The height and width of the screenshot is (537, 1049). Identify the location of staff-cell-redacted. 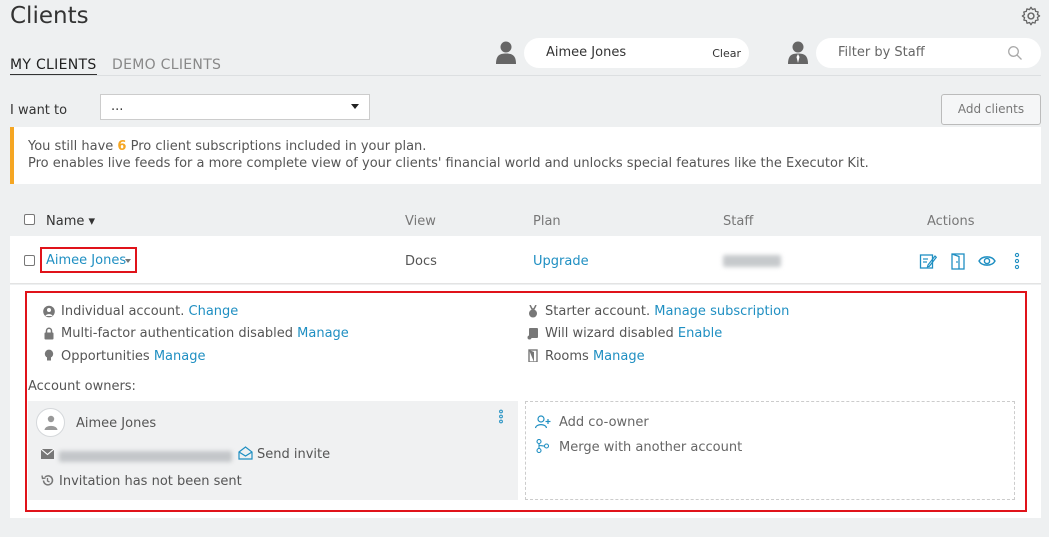
(752, 261).